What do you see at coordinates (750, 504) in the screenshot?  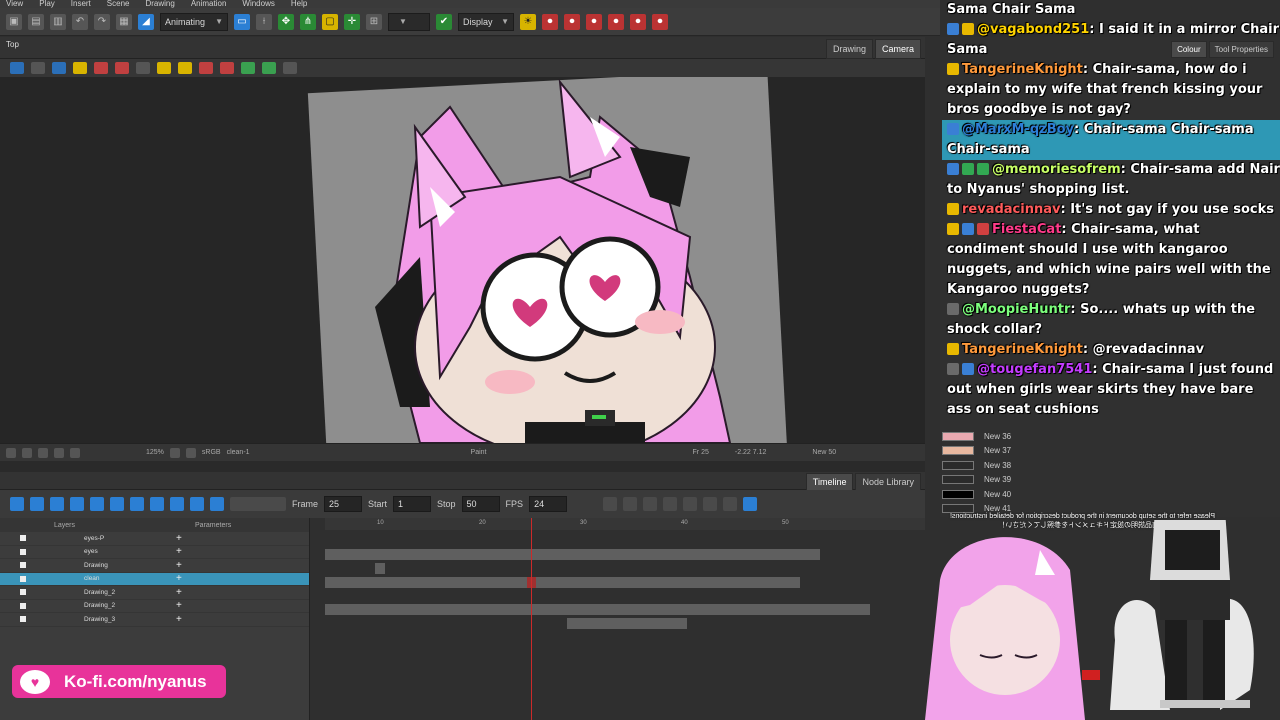 I see `render-icon` at bounding box center [750, 504].